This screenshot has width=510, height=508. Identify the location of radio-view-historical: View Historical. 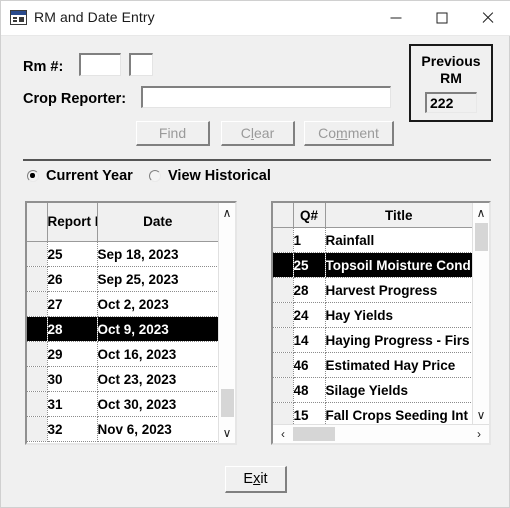
(210, 176).